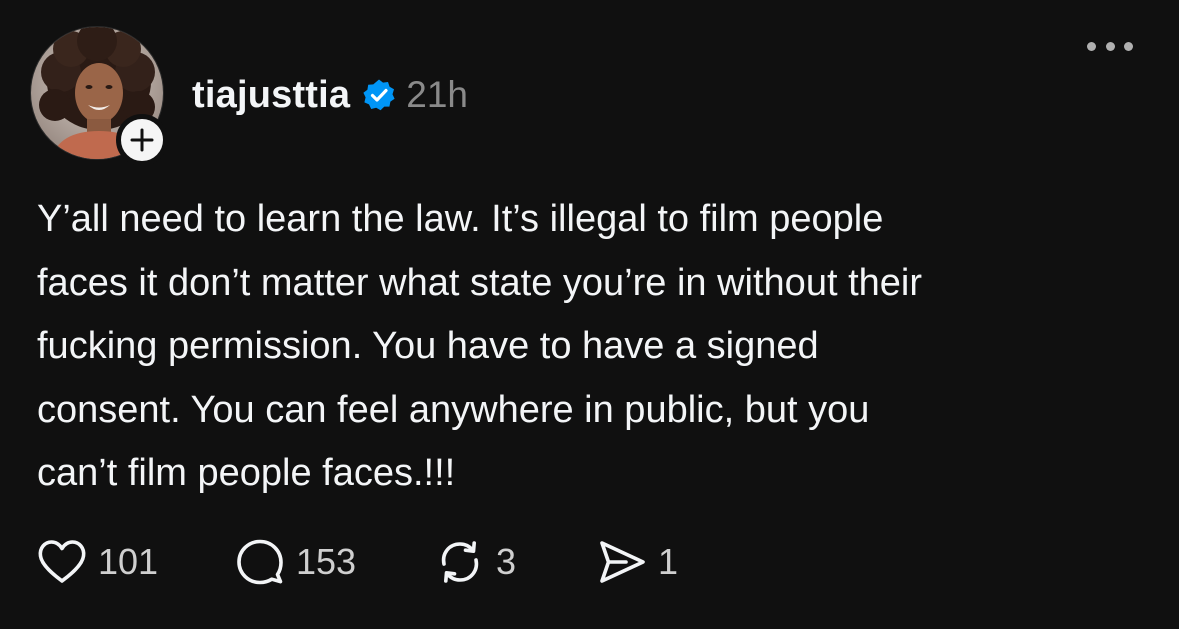 The height and width of the screenshot is (629, 1179). I want to click on heart-icon, so click(62, 562).